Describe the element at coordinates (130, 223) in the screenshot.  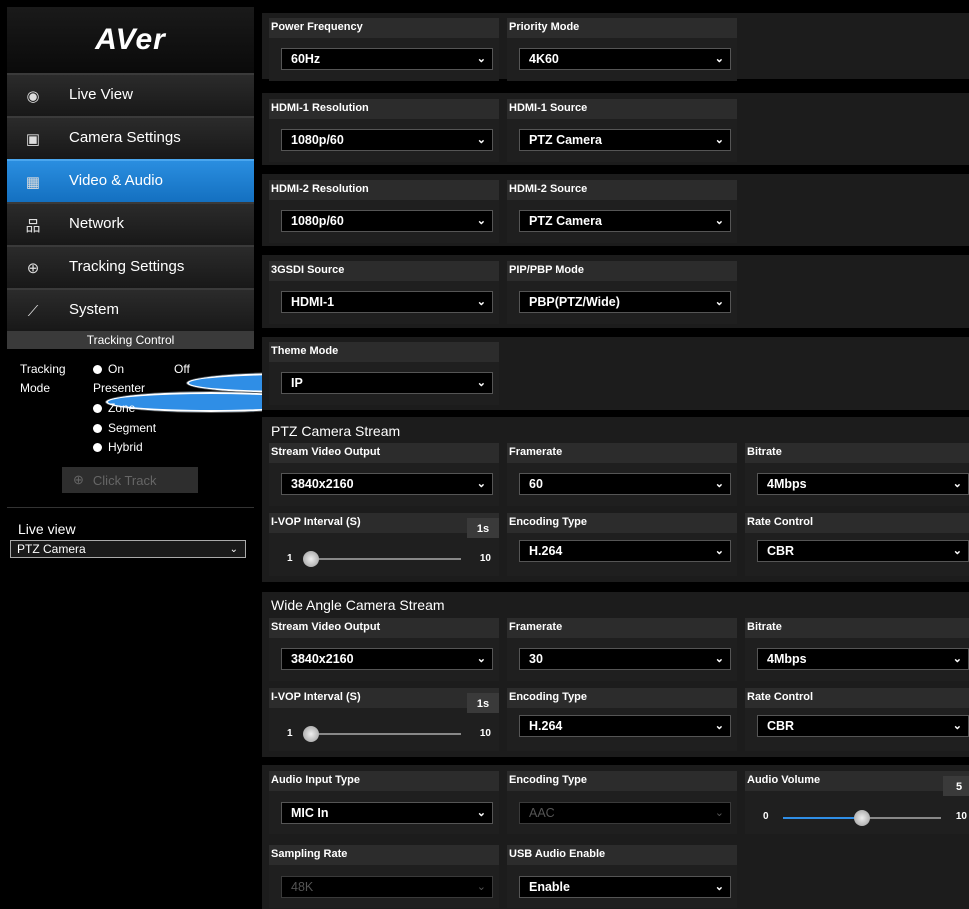
I see `nav-network: 品 Network` at that location.